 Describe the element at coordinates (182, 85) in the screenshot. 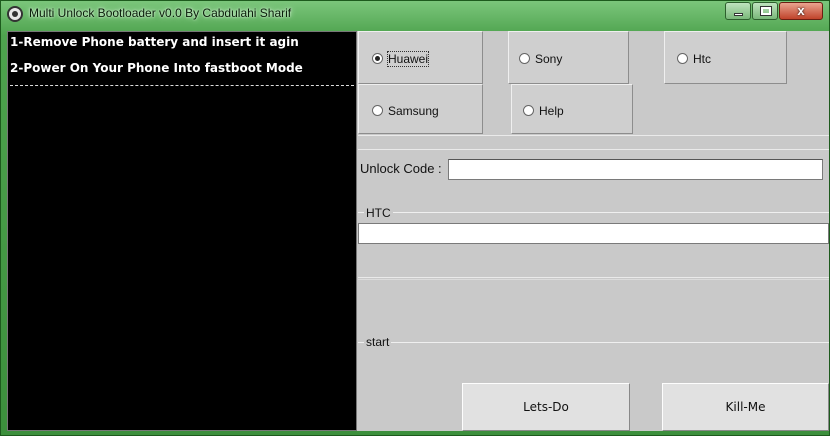

I see `console-separator` at that location.